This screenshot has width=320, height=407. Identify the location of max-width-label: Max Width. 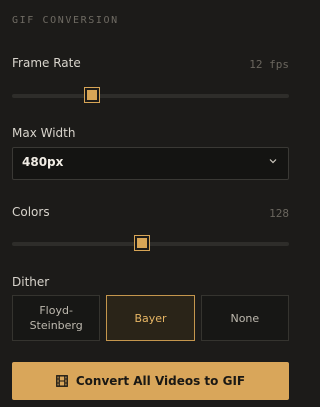
(44, 133).